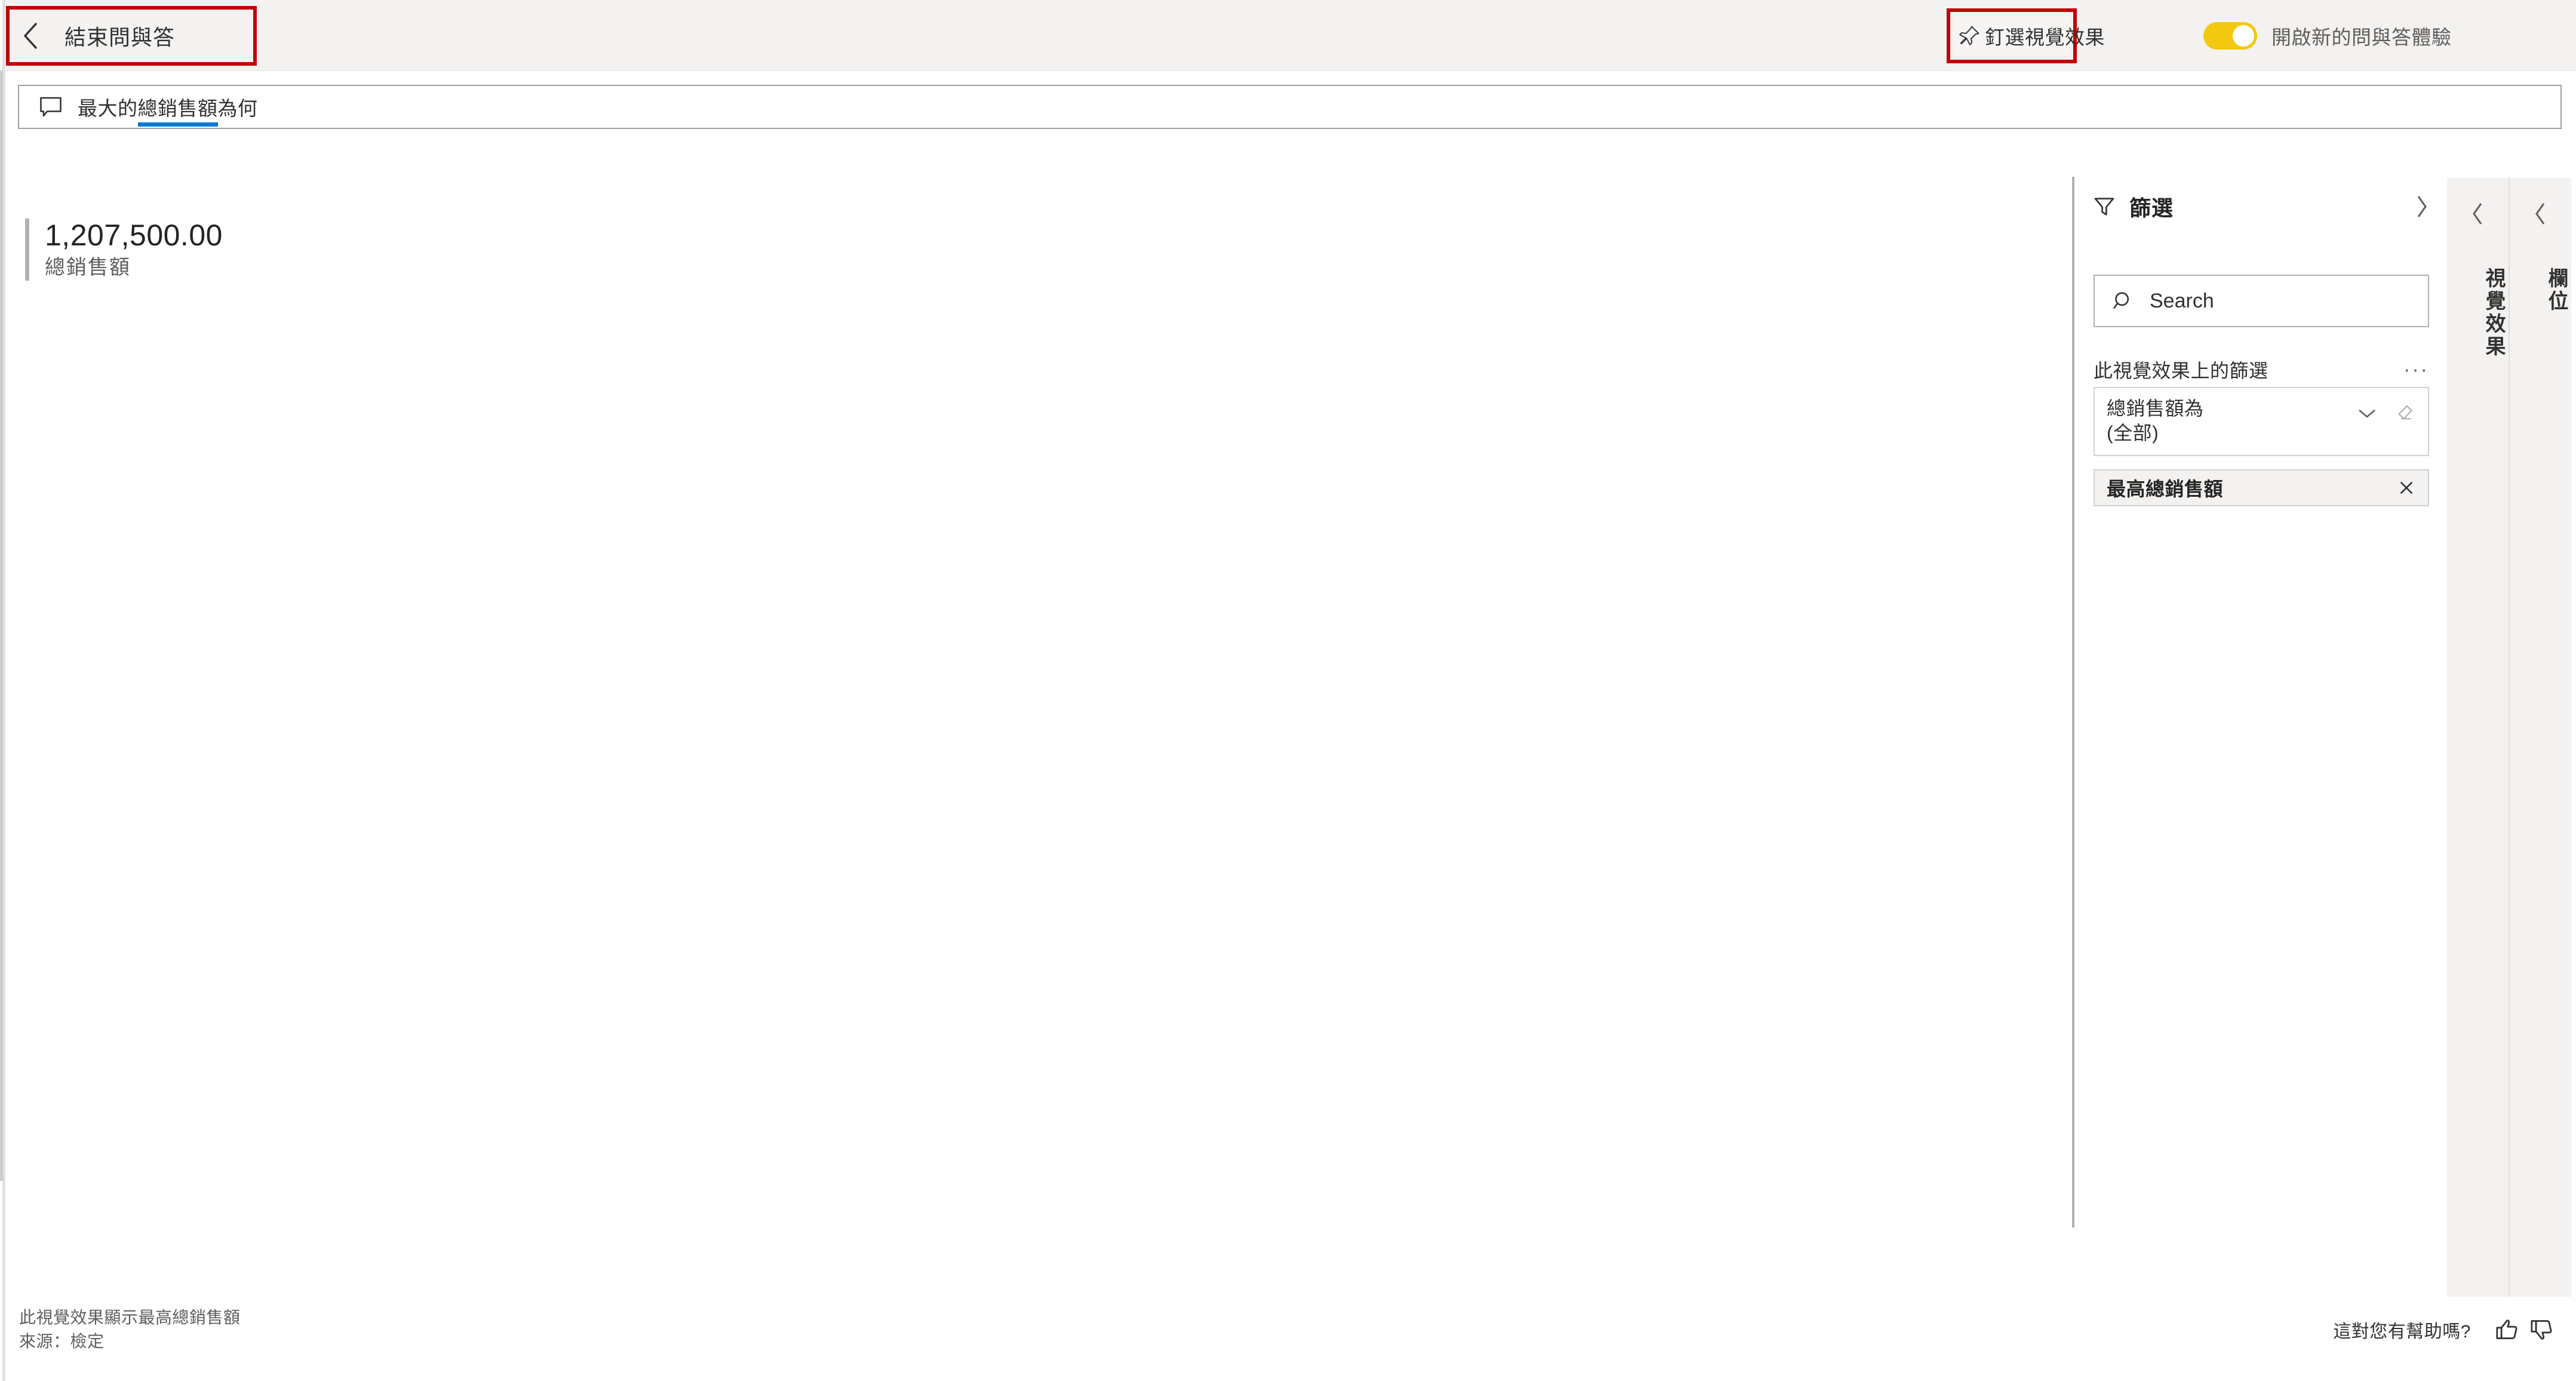  What do you see at coordinates (2506, 1329) in the screenshot?
I see `thumbs-up-icon` at bounding box center [2506, 1329].